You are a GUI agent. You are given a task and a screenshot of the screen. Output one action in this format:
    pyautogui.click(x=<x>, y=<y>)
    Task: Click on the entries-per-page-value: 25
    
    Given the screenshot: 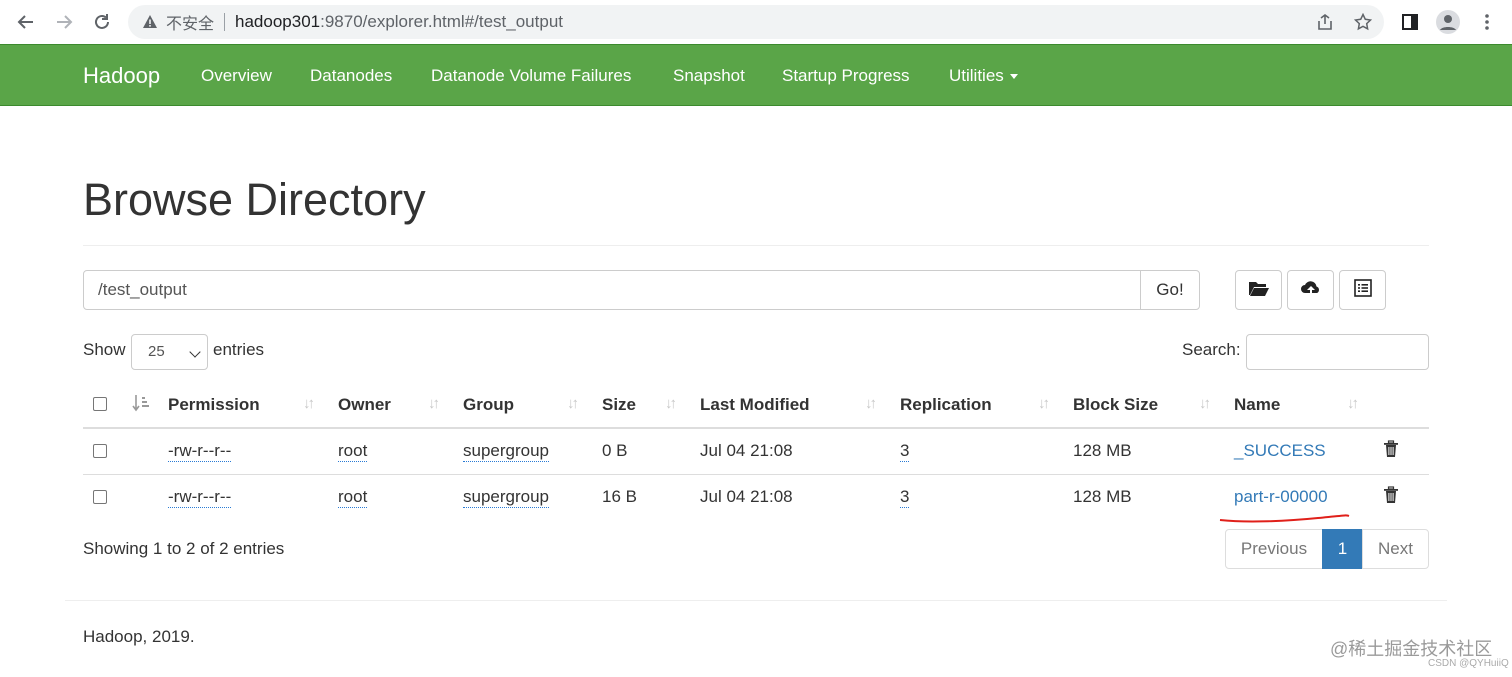 What is the action you would take?
    pyautogui.click(x=156, y=351)
    